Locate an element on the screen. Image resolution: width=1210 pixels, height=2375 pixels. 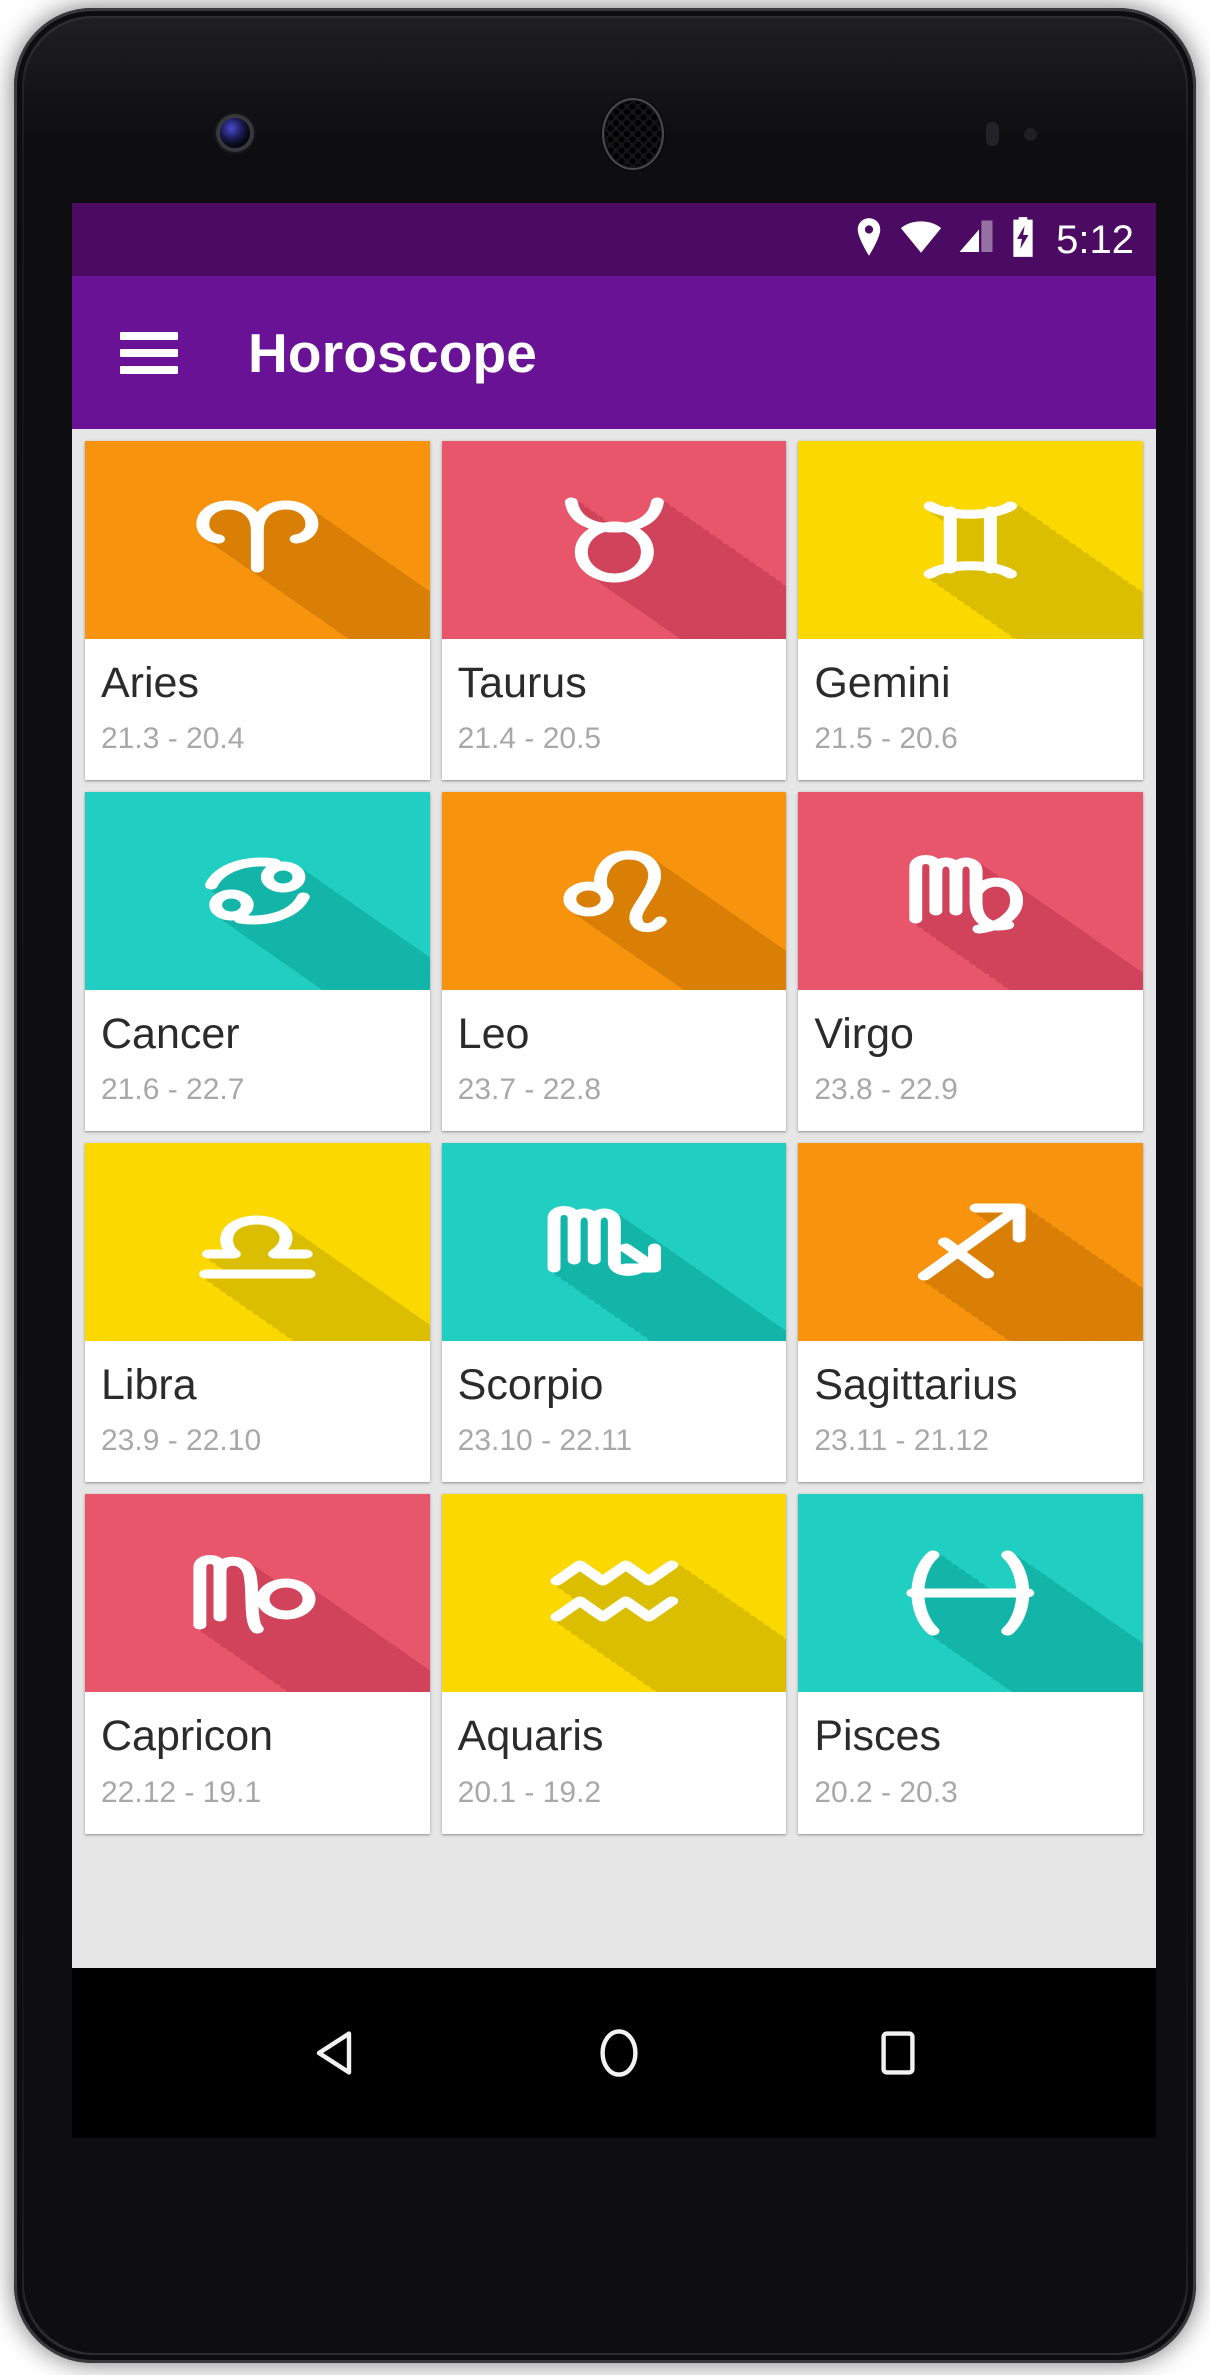
scorpio-icon is located at coordinates (614, 1242).